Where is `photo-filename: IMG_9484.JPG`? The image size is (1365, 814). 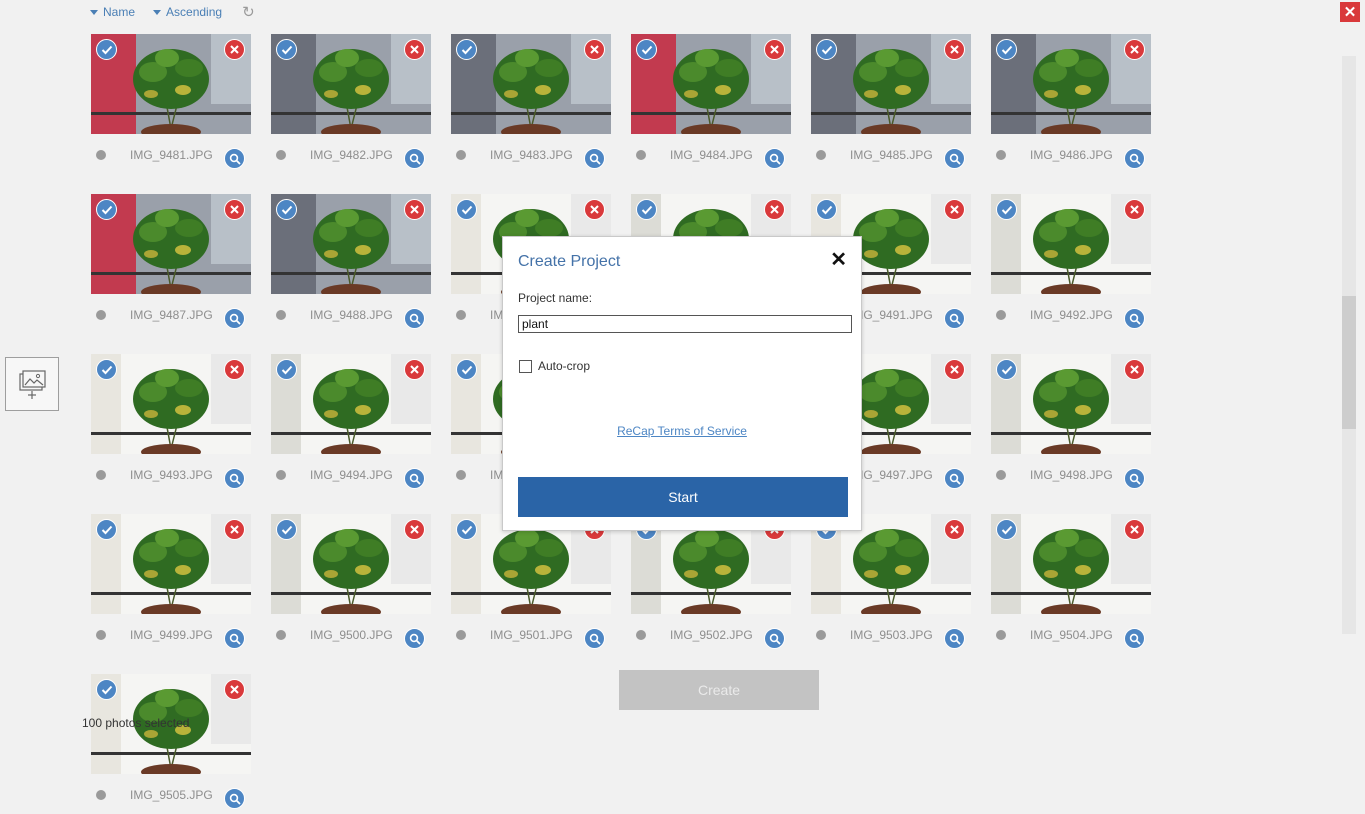 photo-filename: IMG_9484.JPG is located at coordinates (711, 155).